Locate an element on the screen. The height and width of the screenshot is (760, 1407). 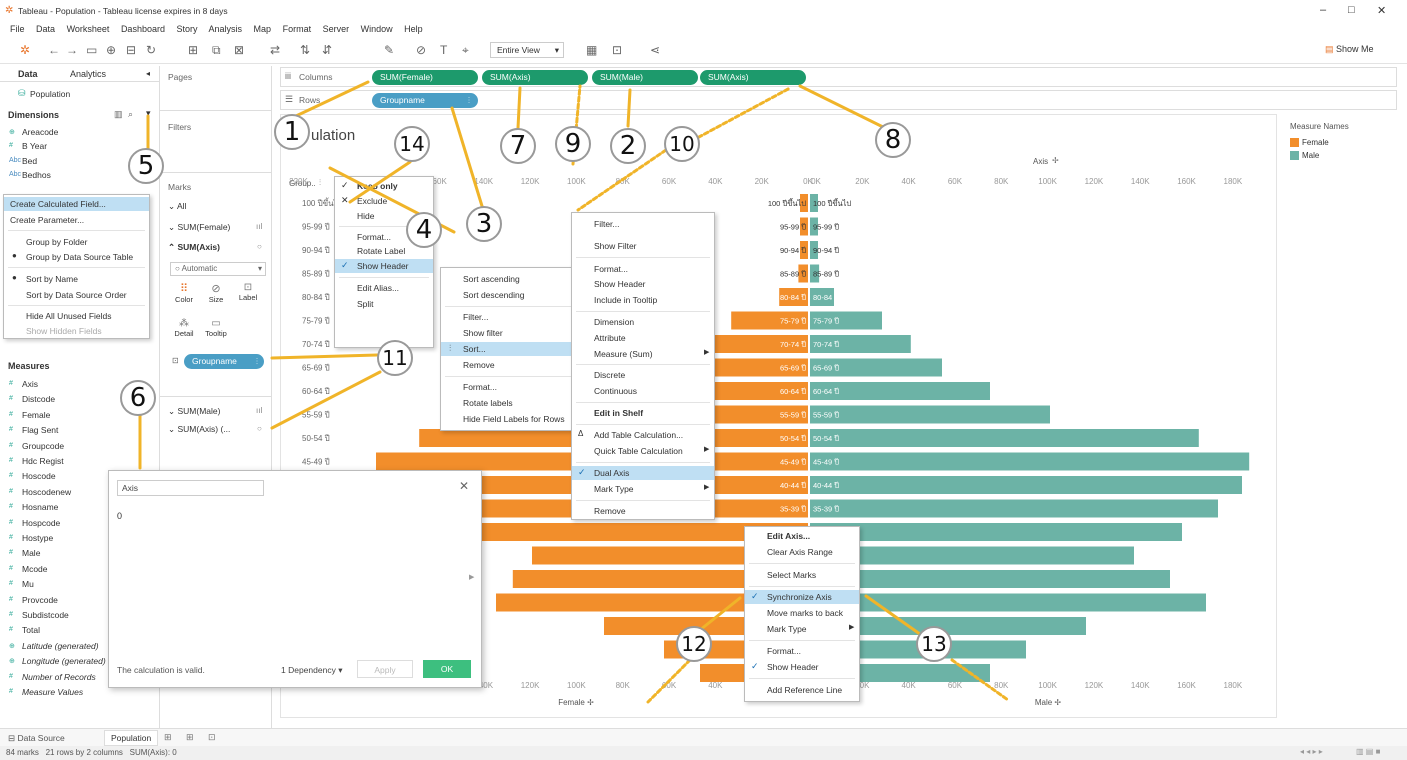
view-toggle-icon: ▥ is located at coordinates (118, 114).